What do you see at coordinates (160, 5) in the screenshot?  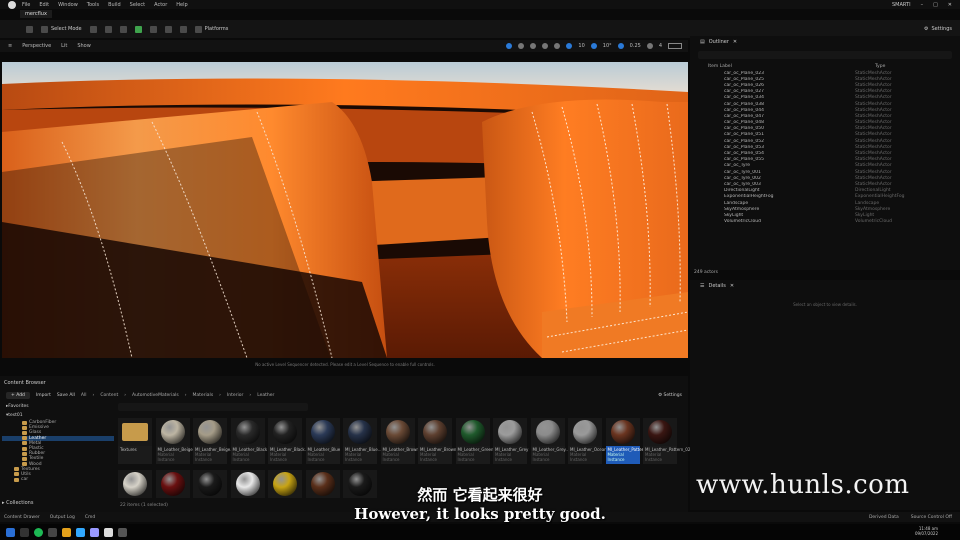 I see `menu-actor: Actor` at bounding box center [160, 5].